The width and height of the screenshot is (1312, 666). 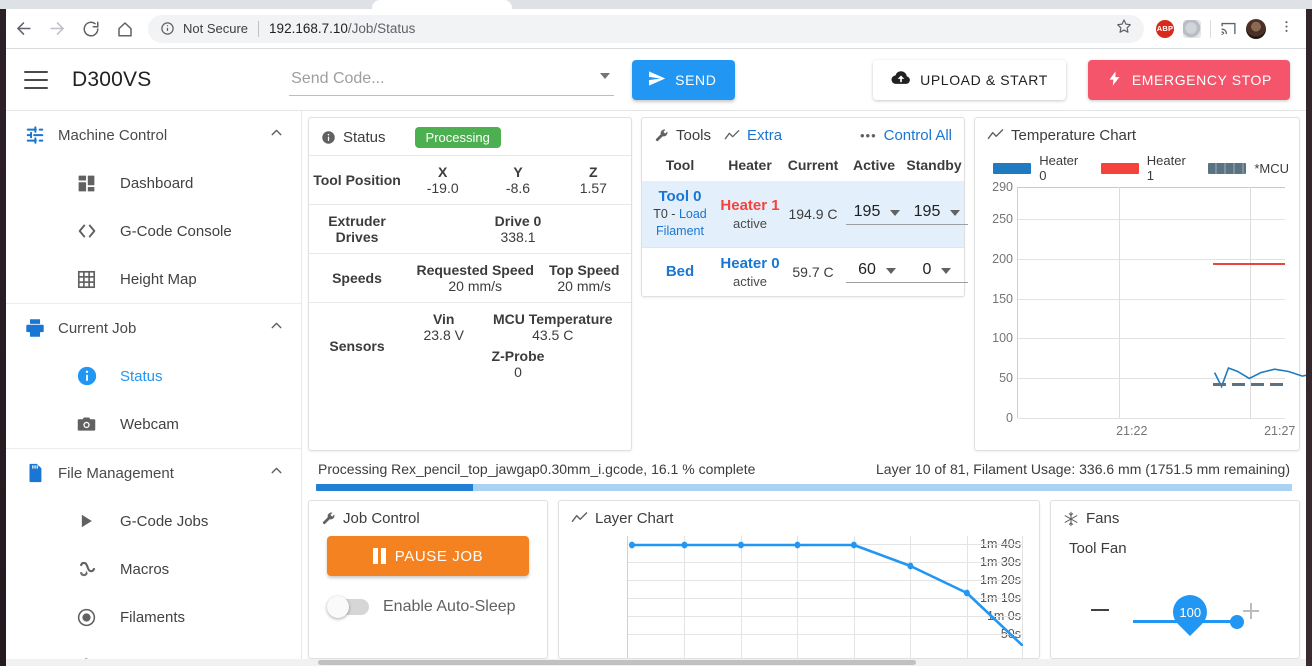 What do you see at coordinates (918, 135) in the screenshot?
I see `control-all-link: Control All` at bounding box center [918, 135].